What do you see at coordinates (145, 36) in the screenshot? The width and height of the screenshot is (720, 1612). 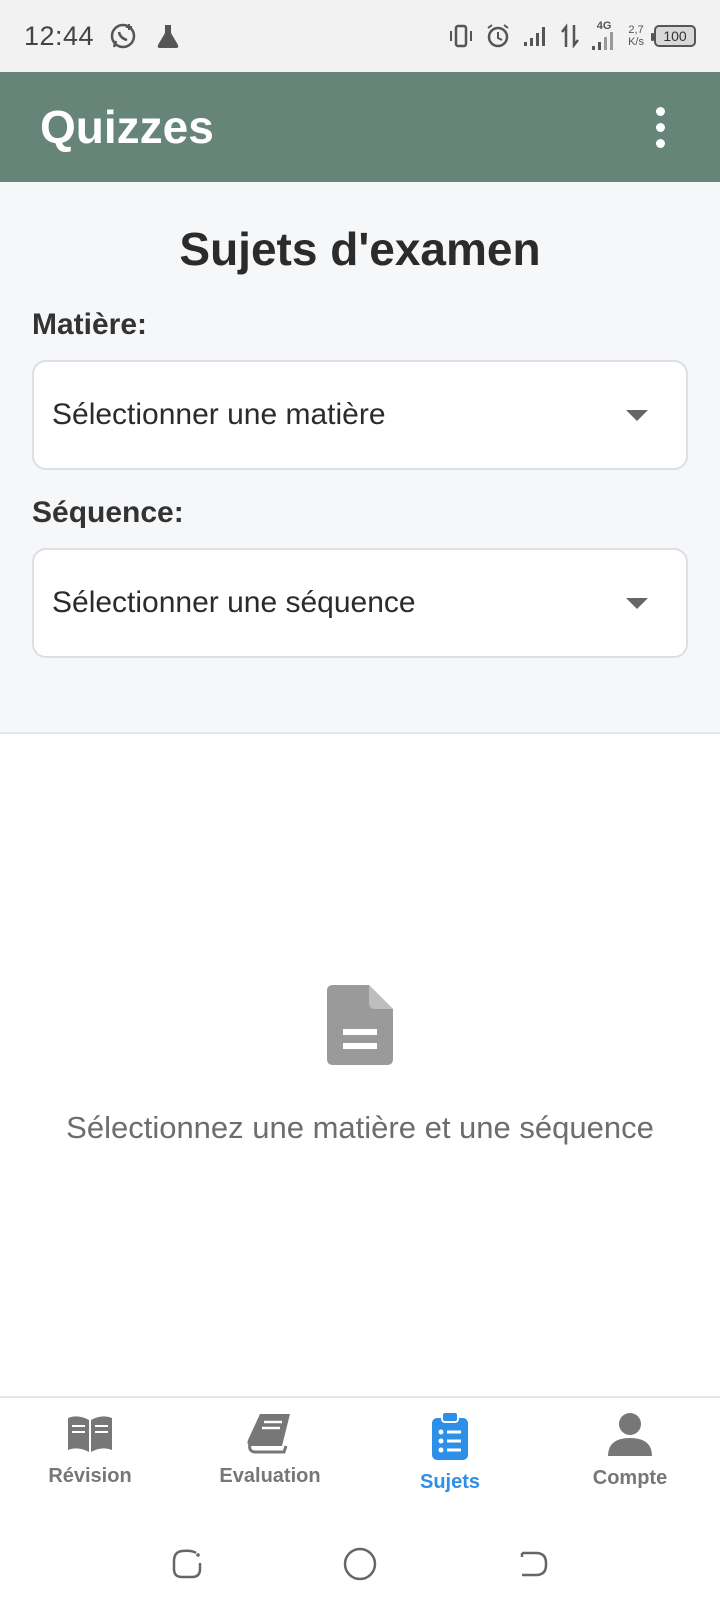 I see `status-notification-icons` at bounding box center [145, 36].